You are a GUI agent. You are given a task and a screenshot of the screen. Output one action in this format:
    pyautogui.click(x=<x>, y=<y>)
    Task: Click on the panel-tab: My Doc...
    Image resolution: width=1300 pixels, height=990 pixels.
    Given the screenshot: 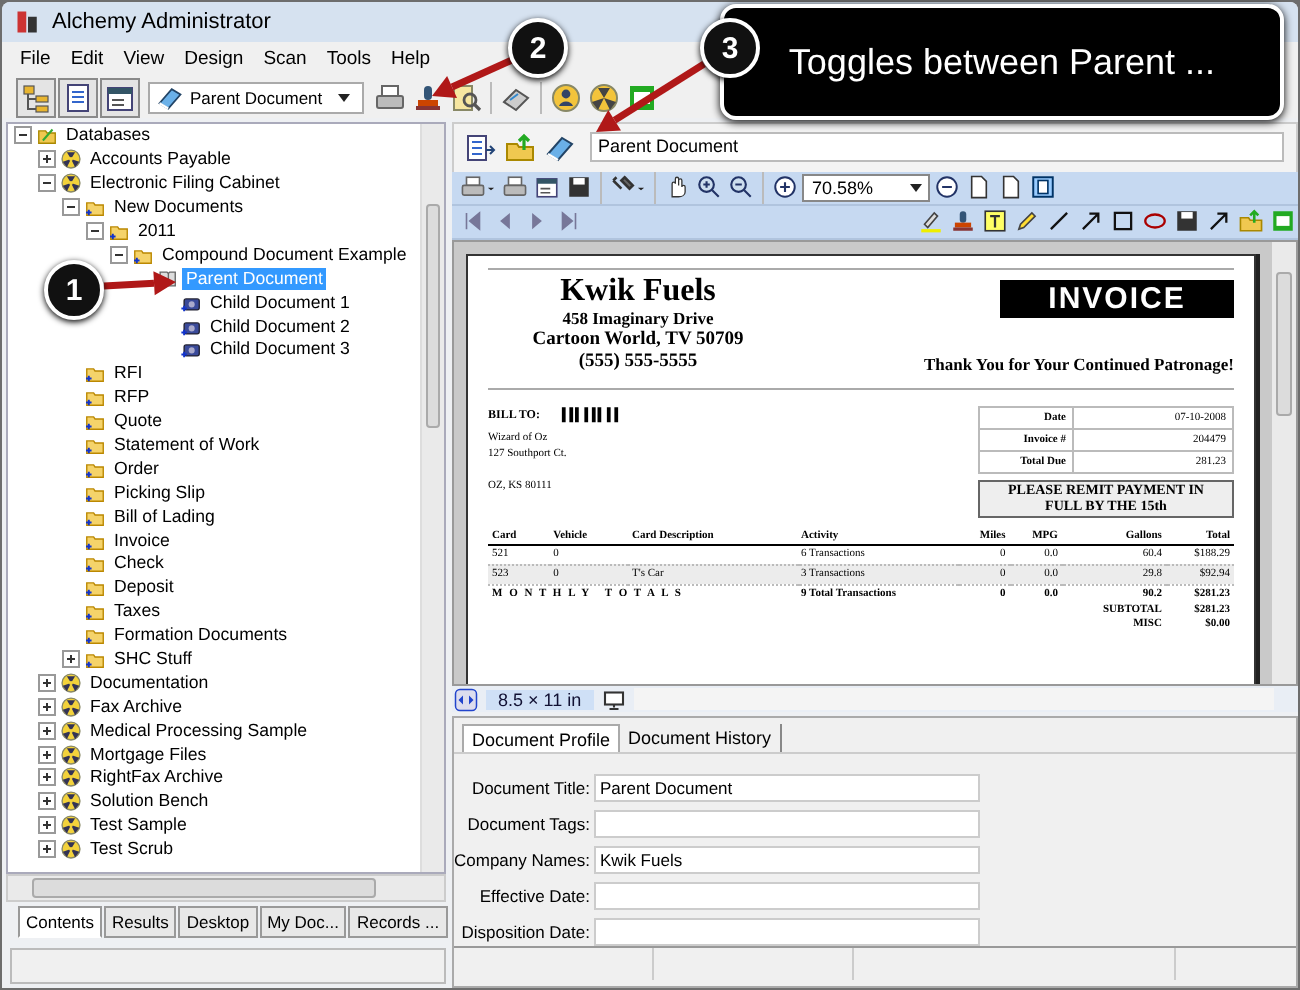 What is the action you would take?
    pyautogui.click(x=303, y=922)
    